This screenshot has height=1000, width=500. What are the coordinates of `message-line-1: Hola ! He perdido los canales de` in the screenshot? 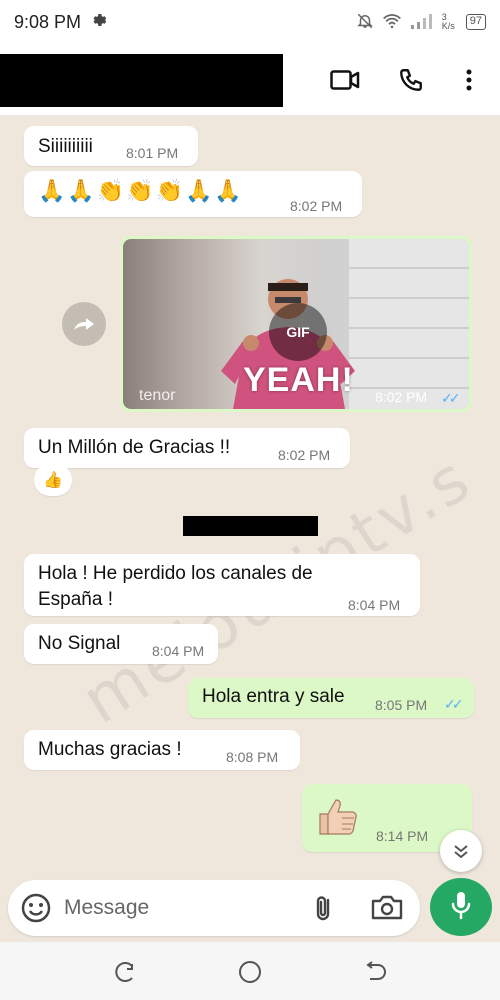 It's located at (175, 573).